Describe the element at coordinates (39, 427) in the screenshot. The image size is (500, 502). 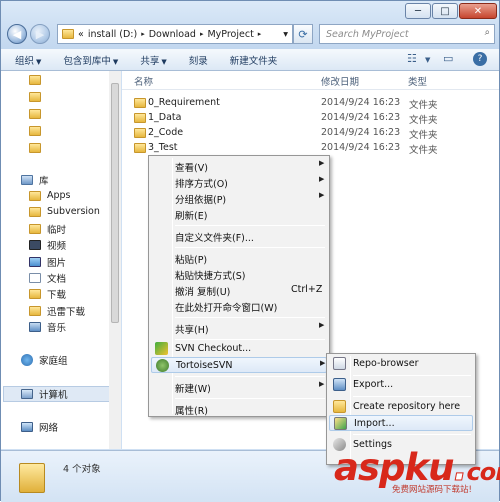
I see `nav-network: 网络` at that location.